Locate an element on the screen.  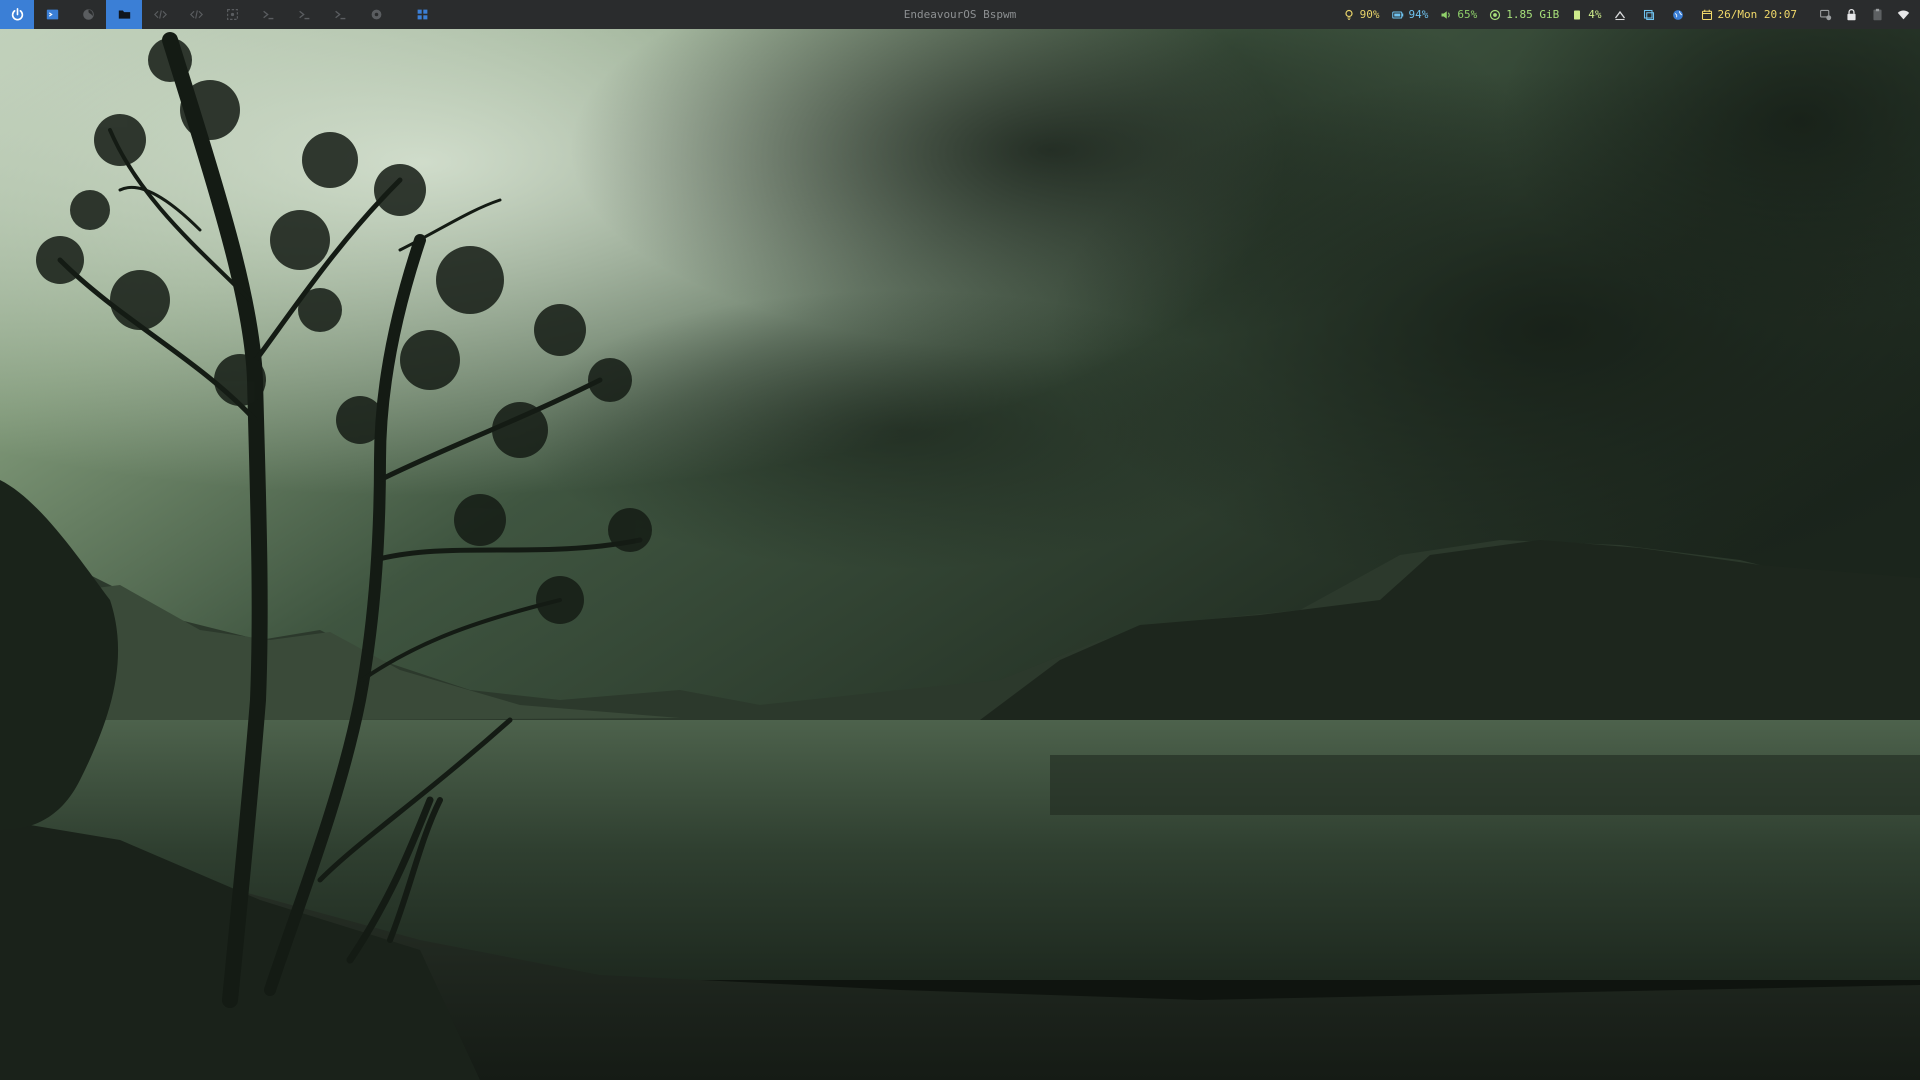
date-value: 26/Mon 20:07 is located at coordinates (1757, 14).